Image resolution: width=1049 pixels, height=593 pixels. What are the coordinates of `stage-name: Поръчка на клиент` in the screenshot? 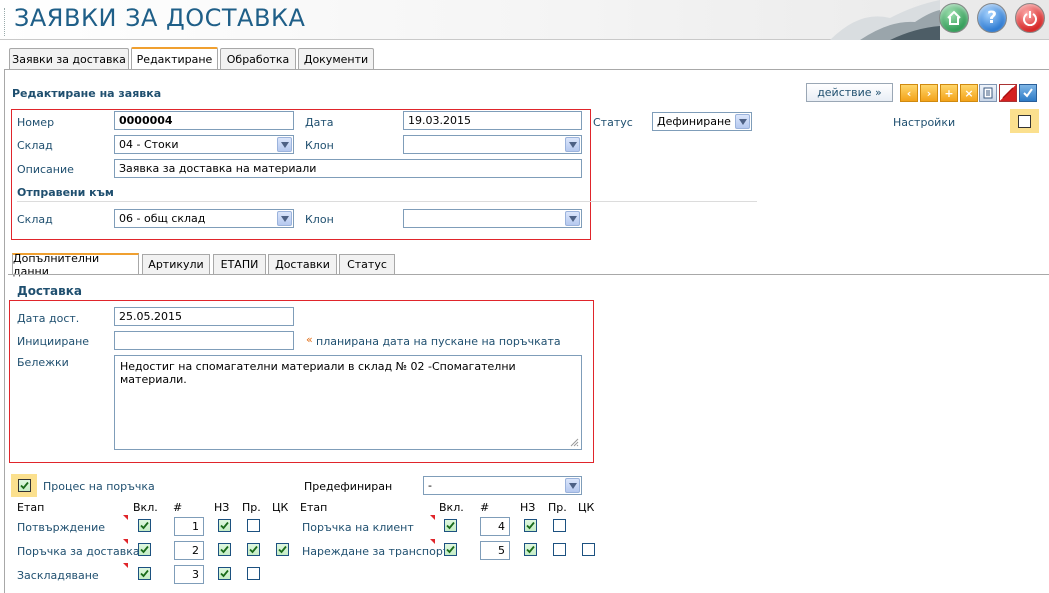 It's located at (358, 527).